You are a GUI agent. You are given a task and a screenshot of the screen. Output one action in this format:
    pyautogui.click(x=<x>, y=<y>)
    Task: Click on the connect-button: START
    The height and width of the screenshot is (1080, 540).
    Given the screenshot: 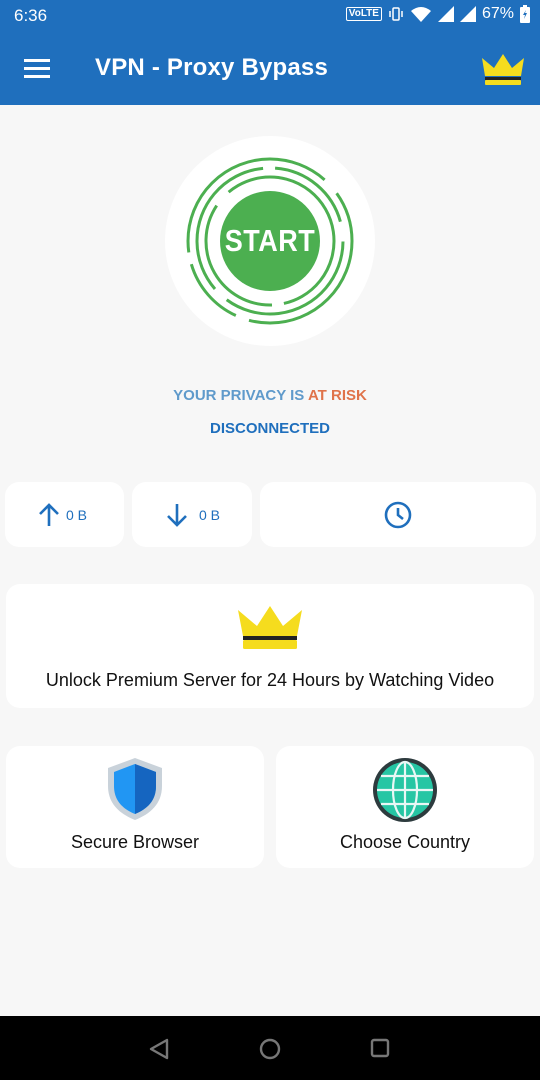 What is the action you would take?
    pyautogui.click(x=270, y=241)
    